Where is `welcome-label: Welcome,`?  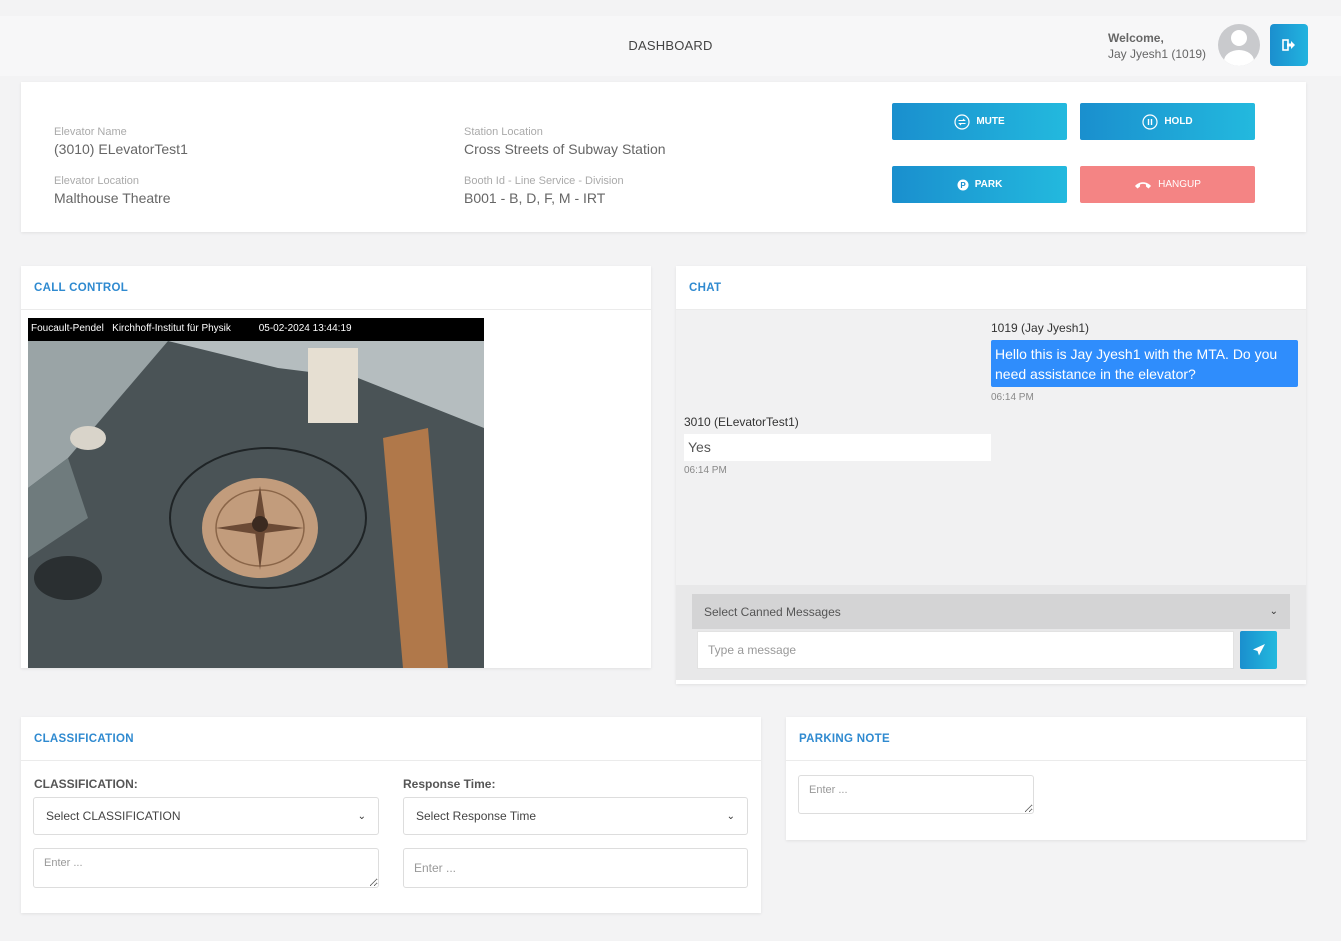
welcome-label: Welcome, is located at coordinates (1136, 38).